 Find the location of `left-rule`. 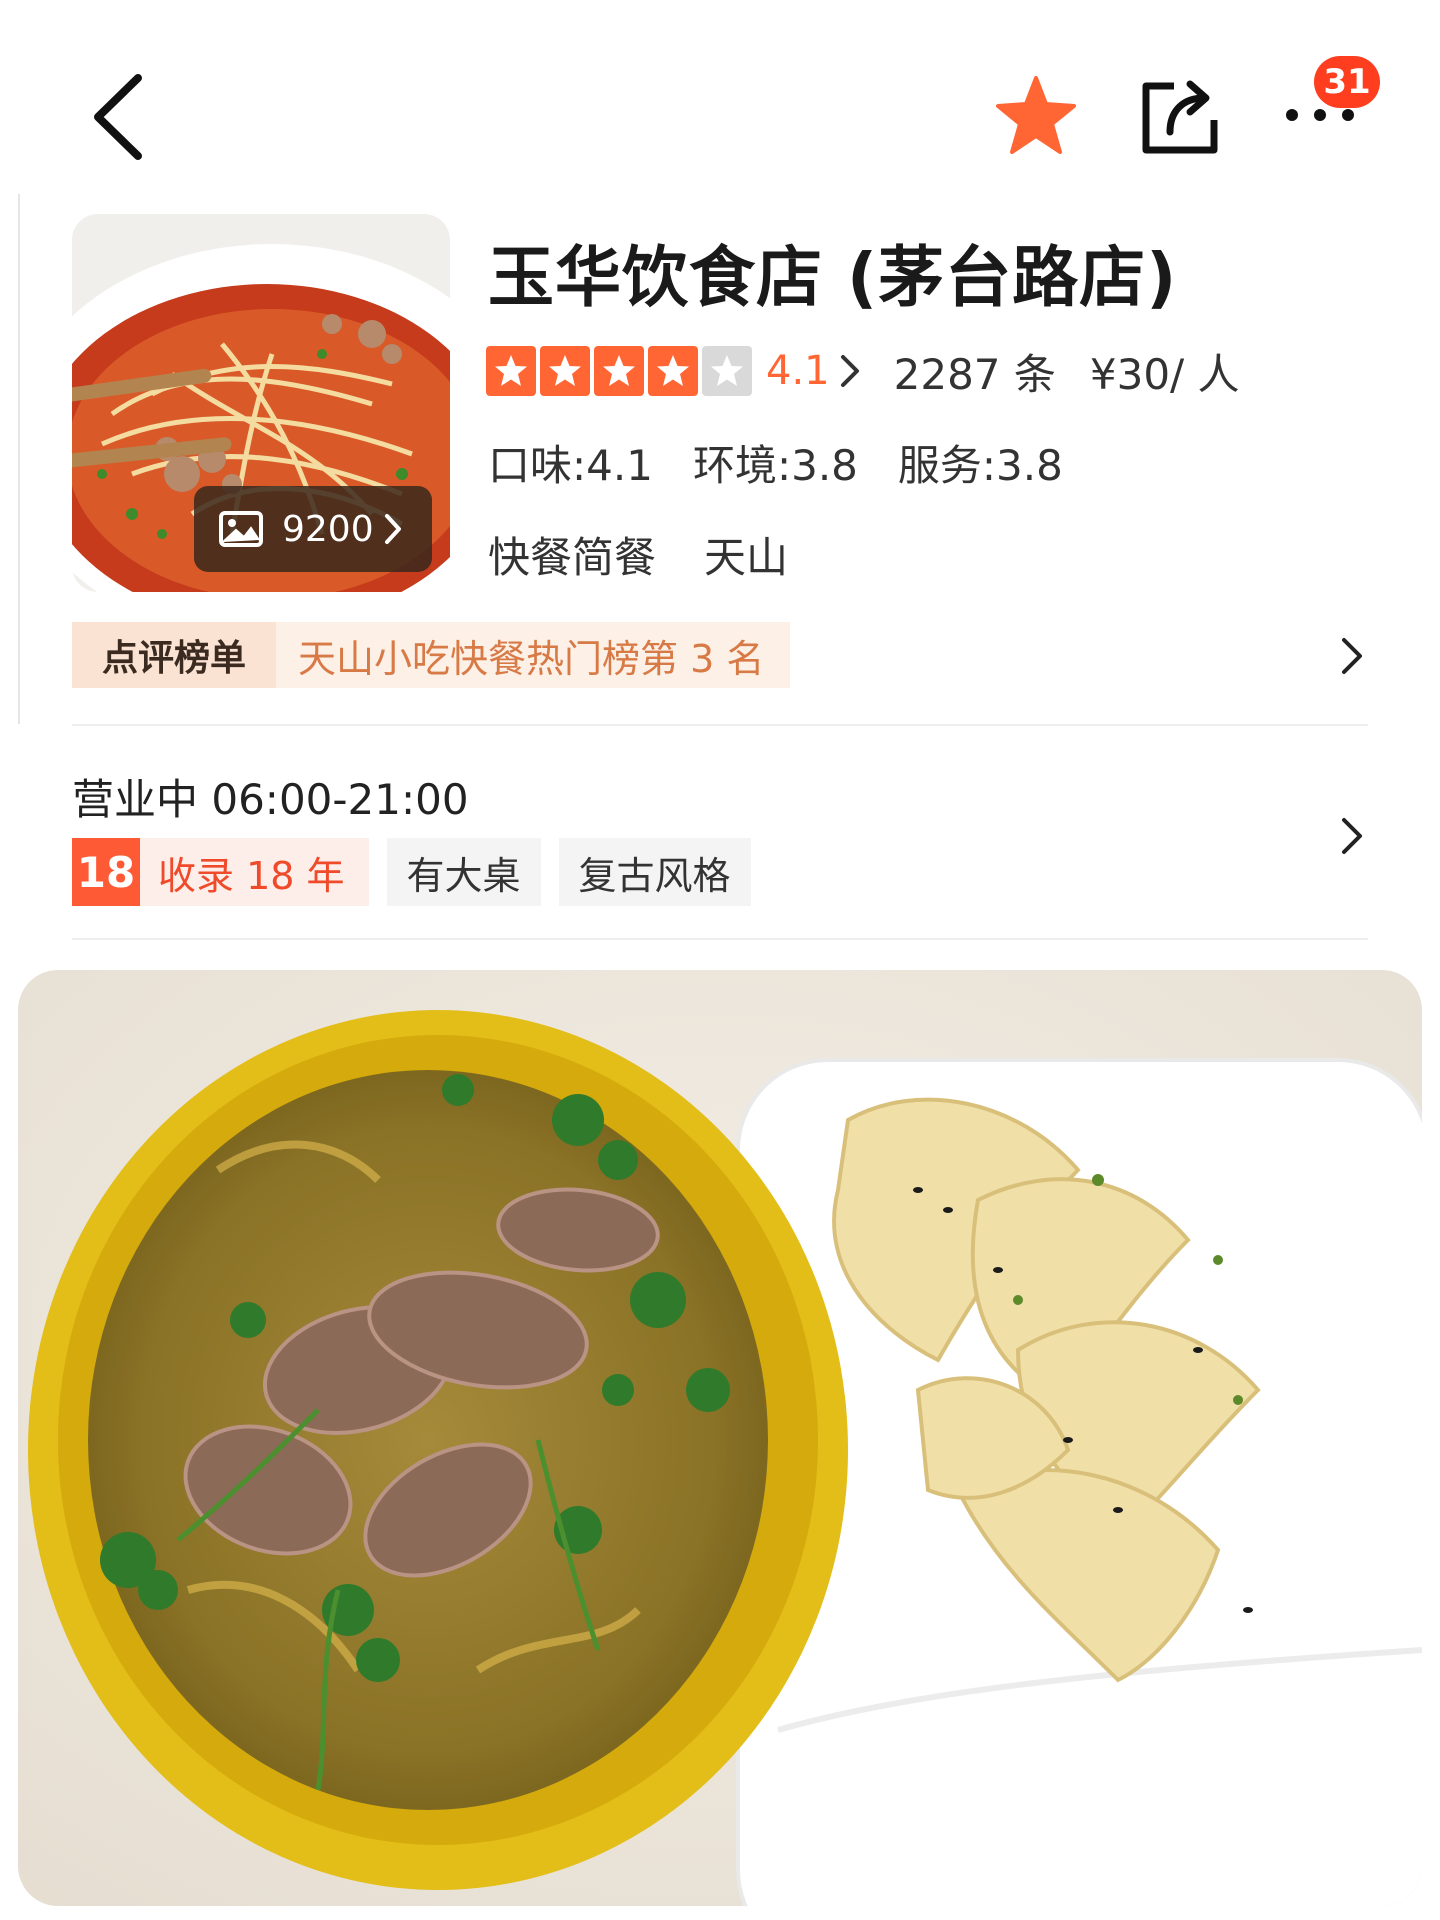

left-rule is located at coordinates (19, 459).